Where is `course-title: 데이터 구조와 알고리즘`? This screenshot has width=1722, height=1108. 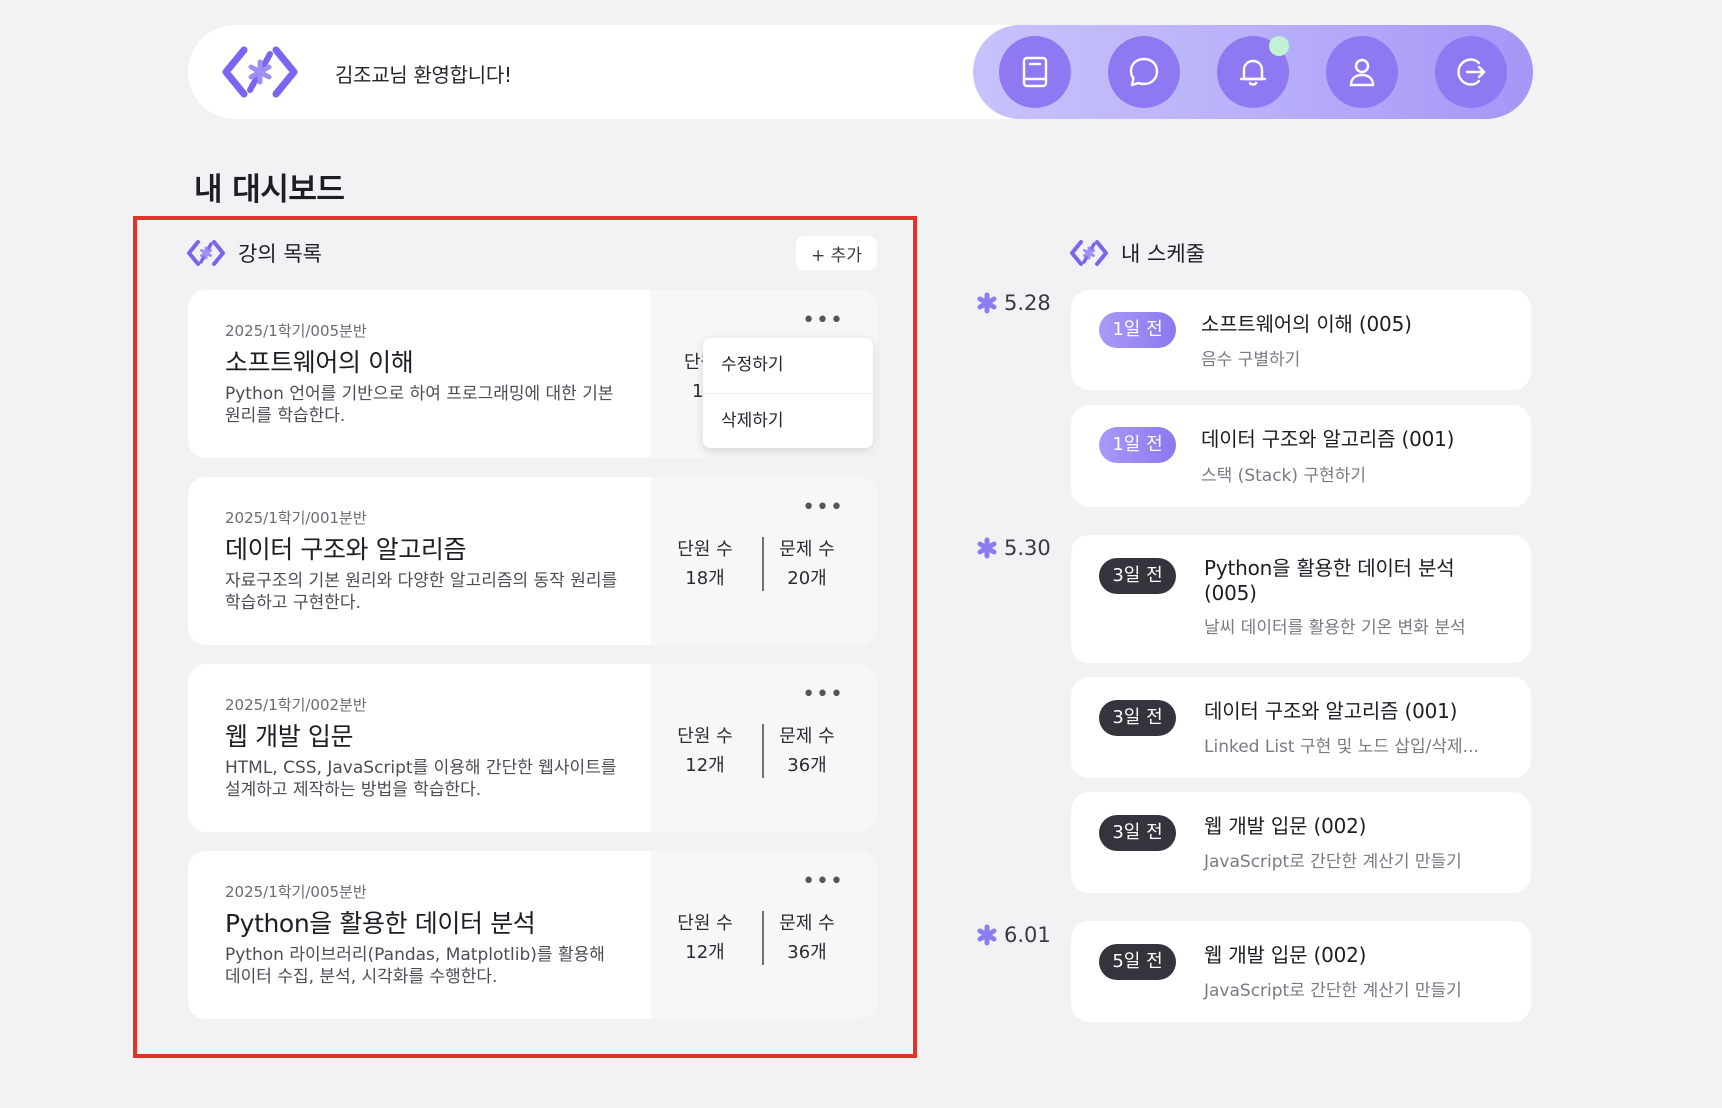
course-title: 데이터 구조와 알고리즘 is located at coordinates (346, 549).